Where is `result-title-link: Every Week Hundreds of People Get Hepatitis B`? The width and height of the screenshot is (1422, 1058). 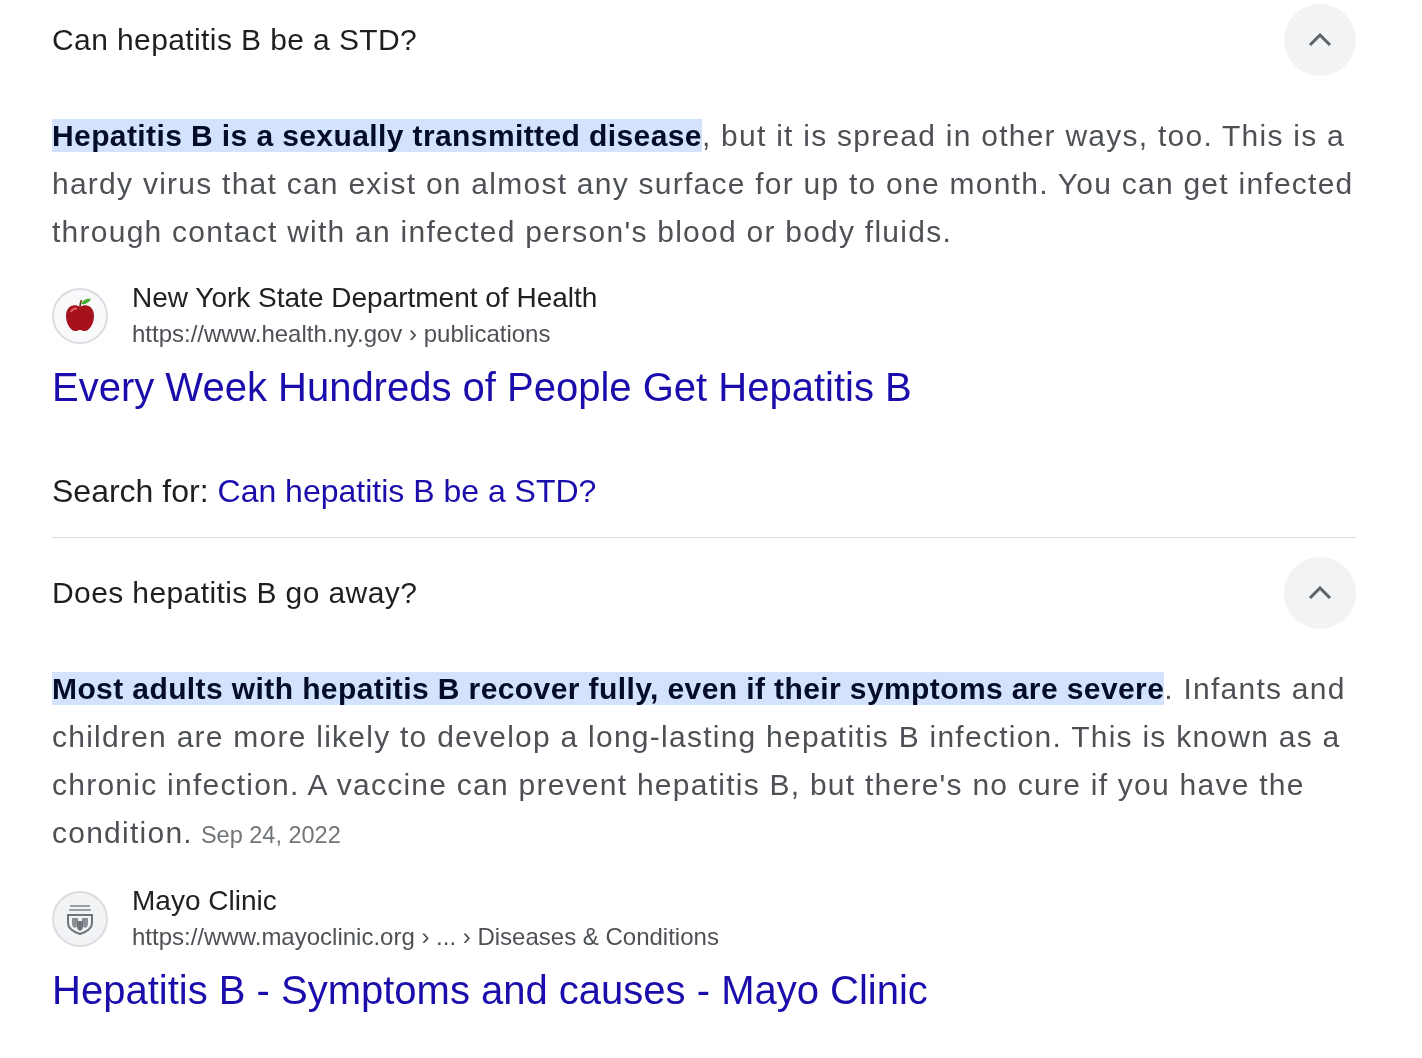 result-title-link: Every Week Hundreds of People Get Hepatitis B is located at coordinates (482, 387).